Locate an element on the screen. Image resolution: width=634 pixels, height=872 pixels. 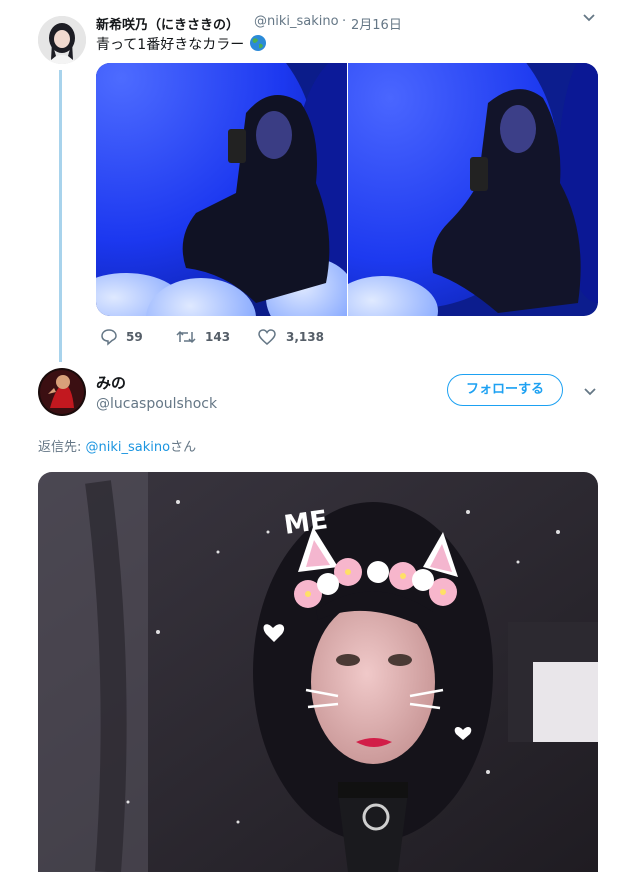
globe-icon is located at coordinates (258, 45).